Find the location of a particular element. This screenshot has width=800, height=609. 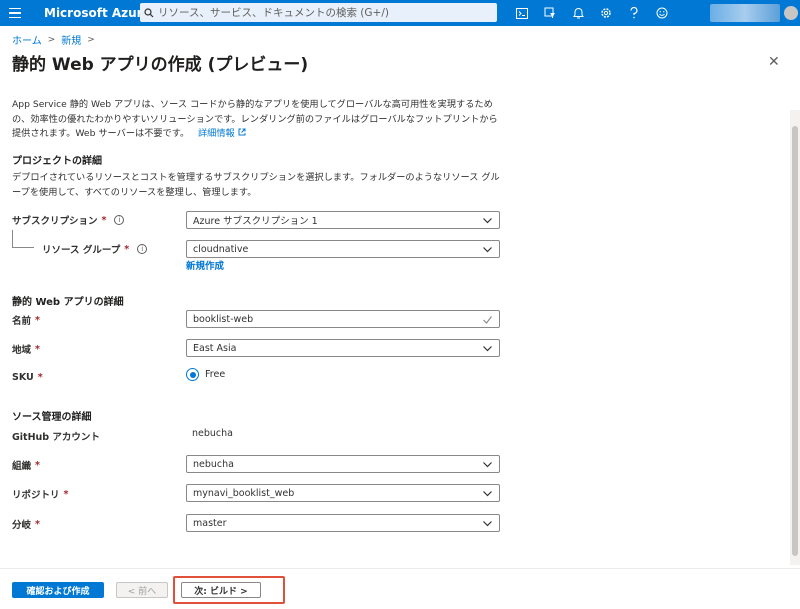

organization-label-text: 組織 is located at coordinates (22, 466).